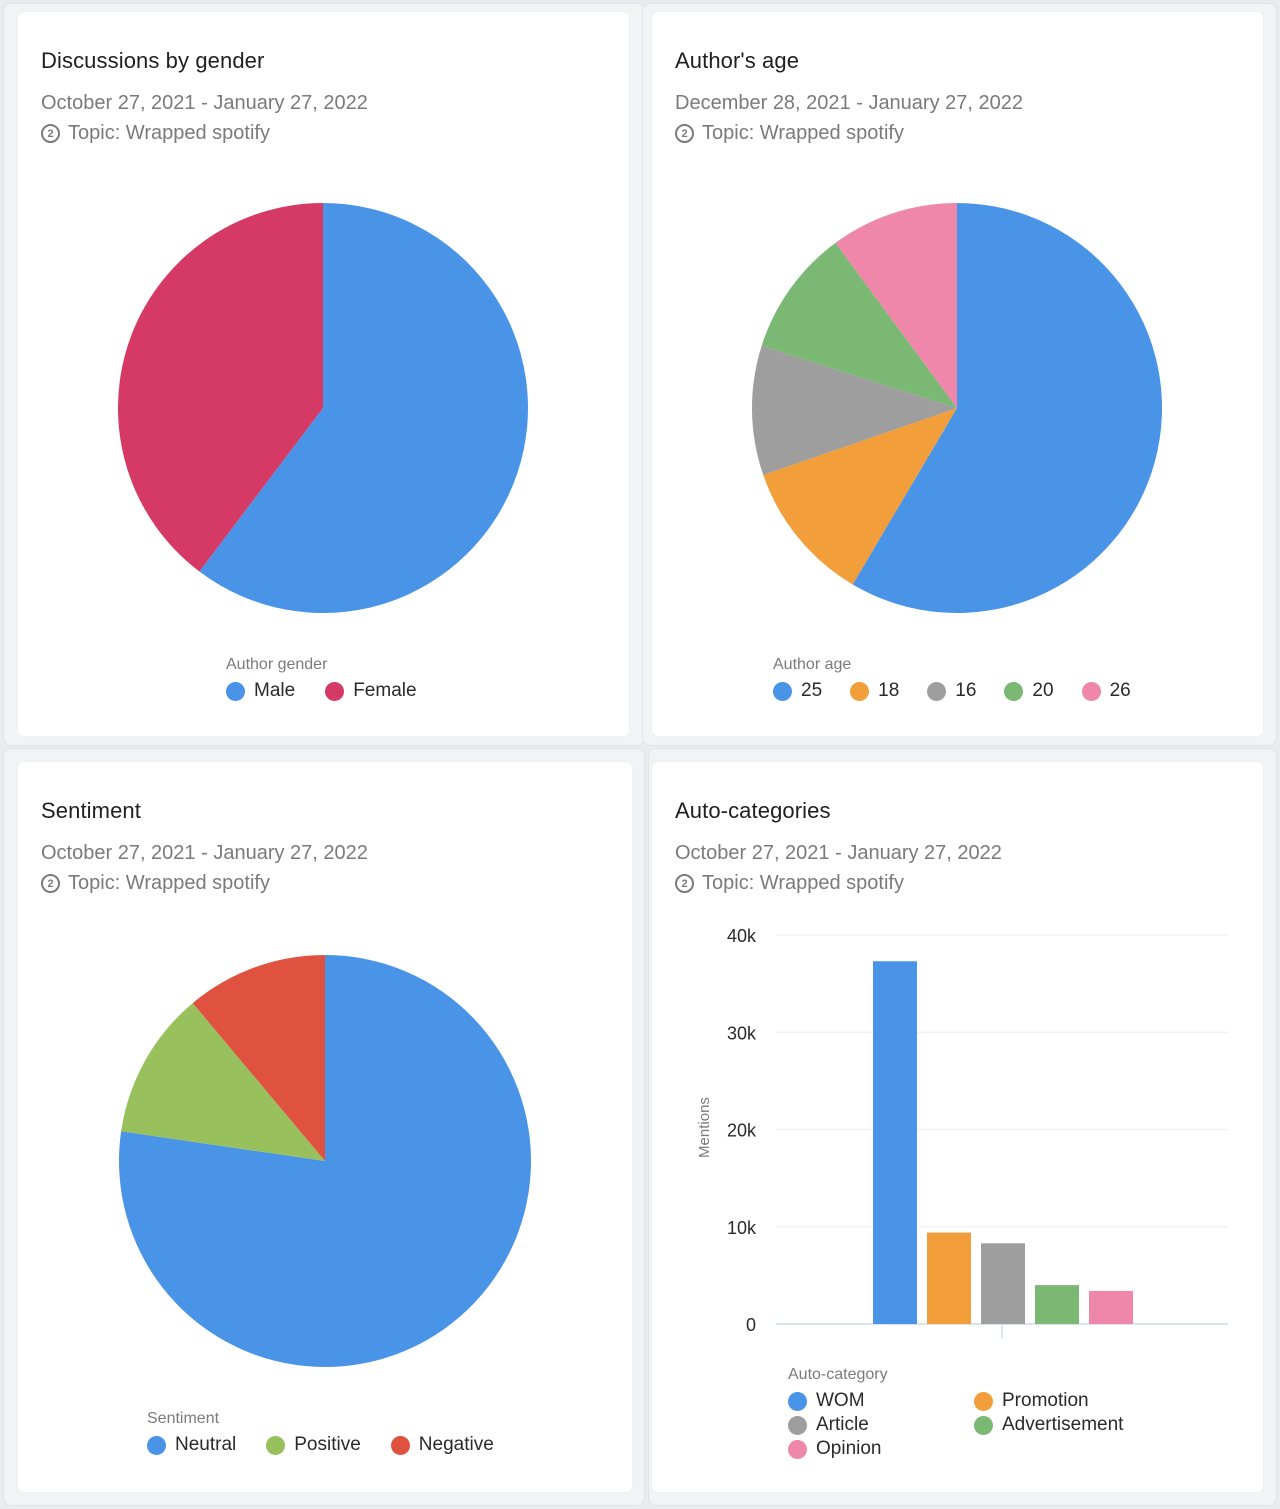 This screenshot has width=1280, height=1509. What do you see at coordinates (322, 408) in the screenshot?
I see `gender-pie-chart` at bounding box center [322, 408].